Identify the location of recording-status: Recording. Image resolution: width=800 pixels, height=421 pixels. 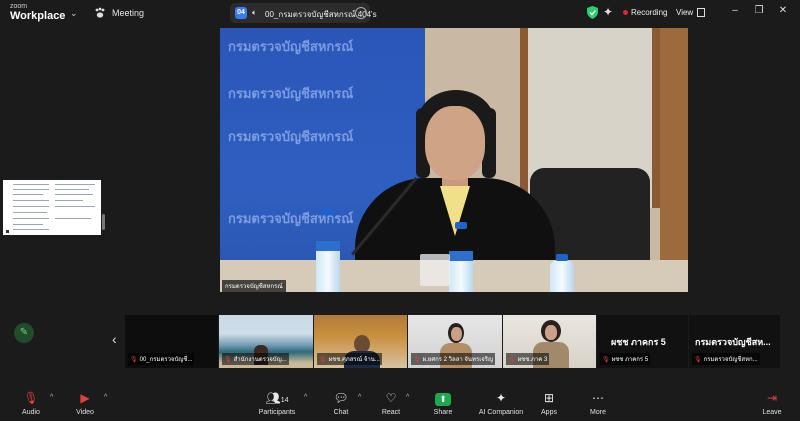
(649, 12).